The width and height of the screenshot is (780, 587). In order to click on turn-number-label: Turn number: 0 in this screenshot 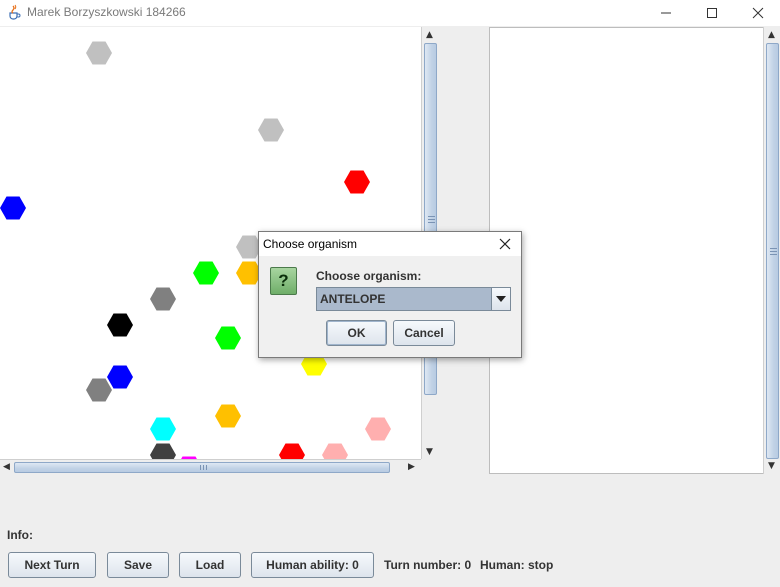, I will do `click(428, 565)`.